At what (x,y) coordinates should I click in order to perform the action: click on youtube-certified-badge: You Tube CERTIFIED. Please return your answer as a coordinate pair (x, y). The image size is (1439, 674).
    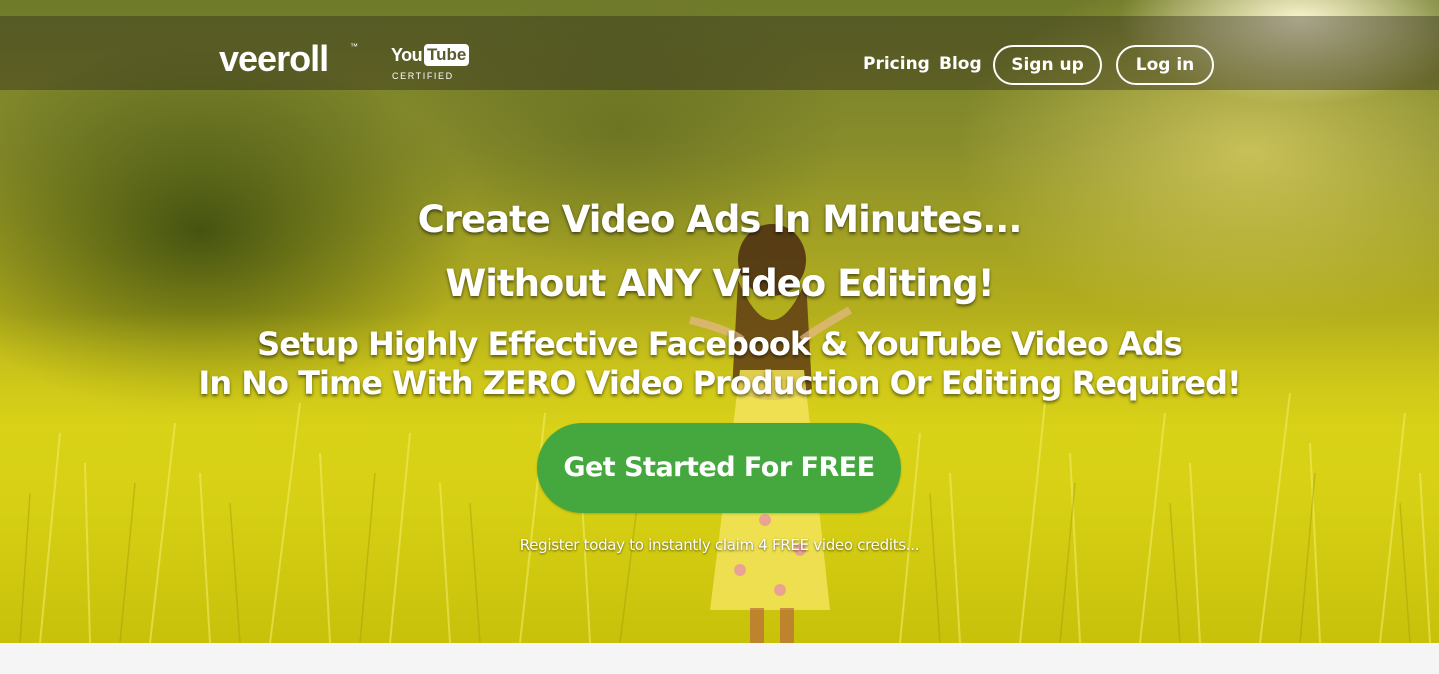
    Looking at the image, I should click on (430, 66).